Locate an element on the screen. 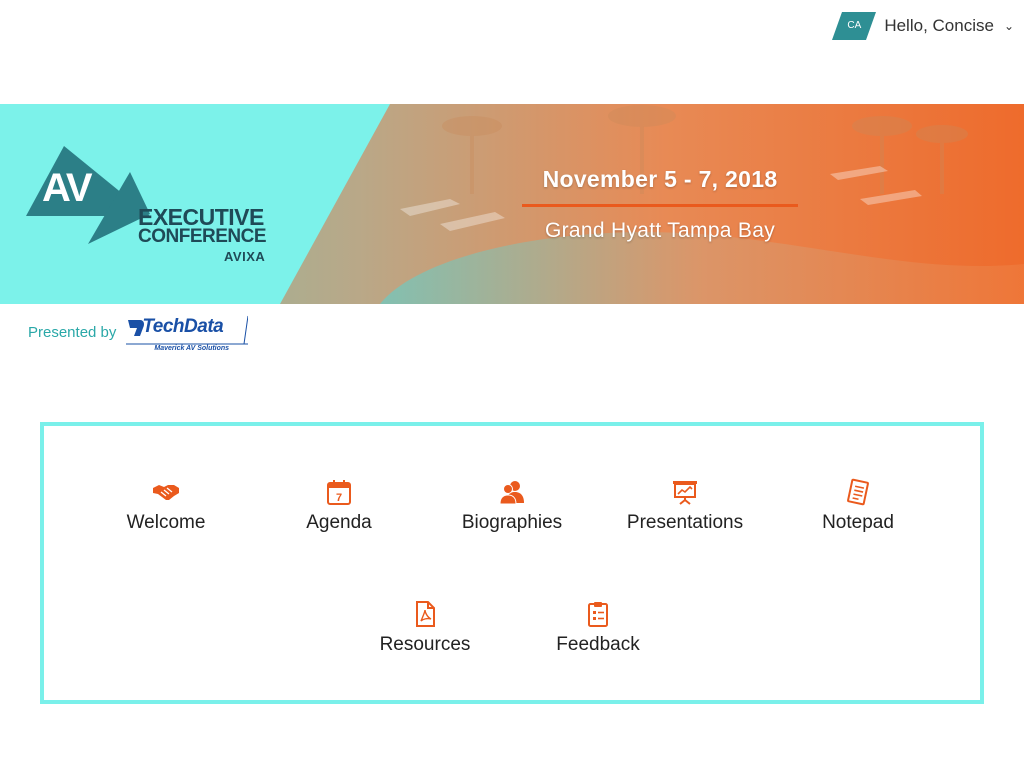 The height and width of the screenshot is (768, 1024). logo-av-letters: AV is located at coordinates (67, 188).